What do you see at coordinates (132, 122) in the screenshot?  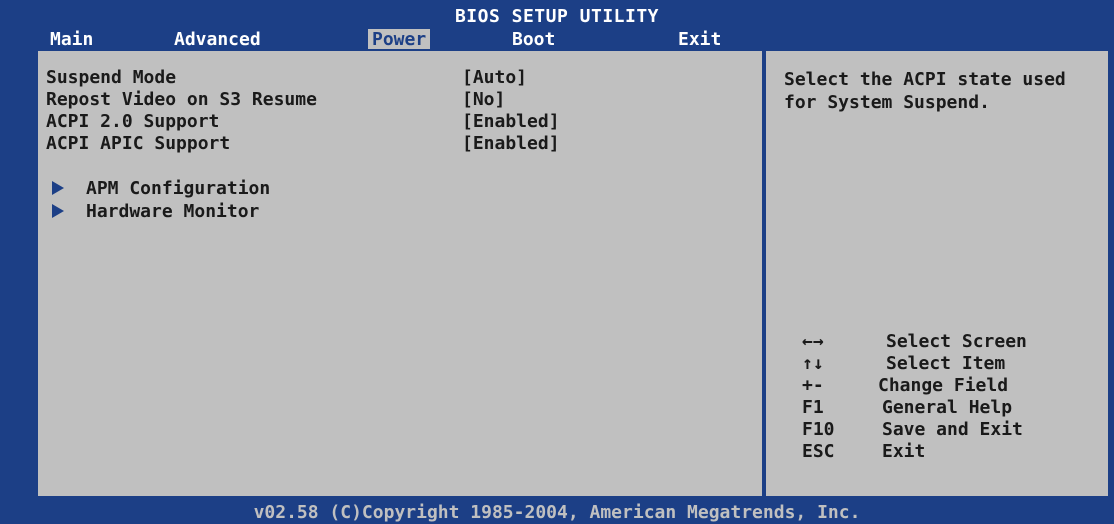 I see `setting-acpi20-label: ACPI 2.0 Support` at bounding box center [132, 122].